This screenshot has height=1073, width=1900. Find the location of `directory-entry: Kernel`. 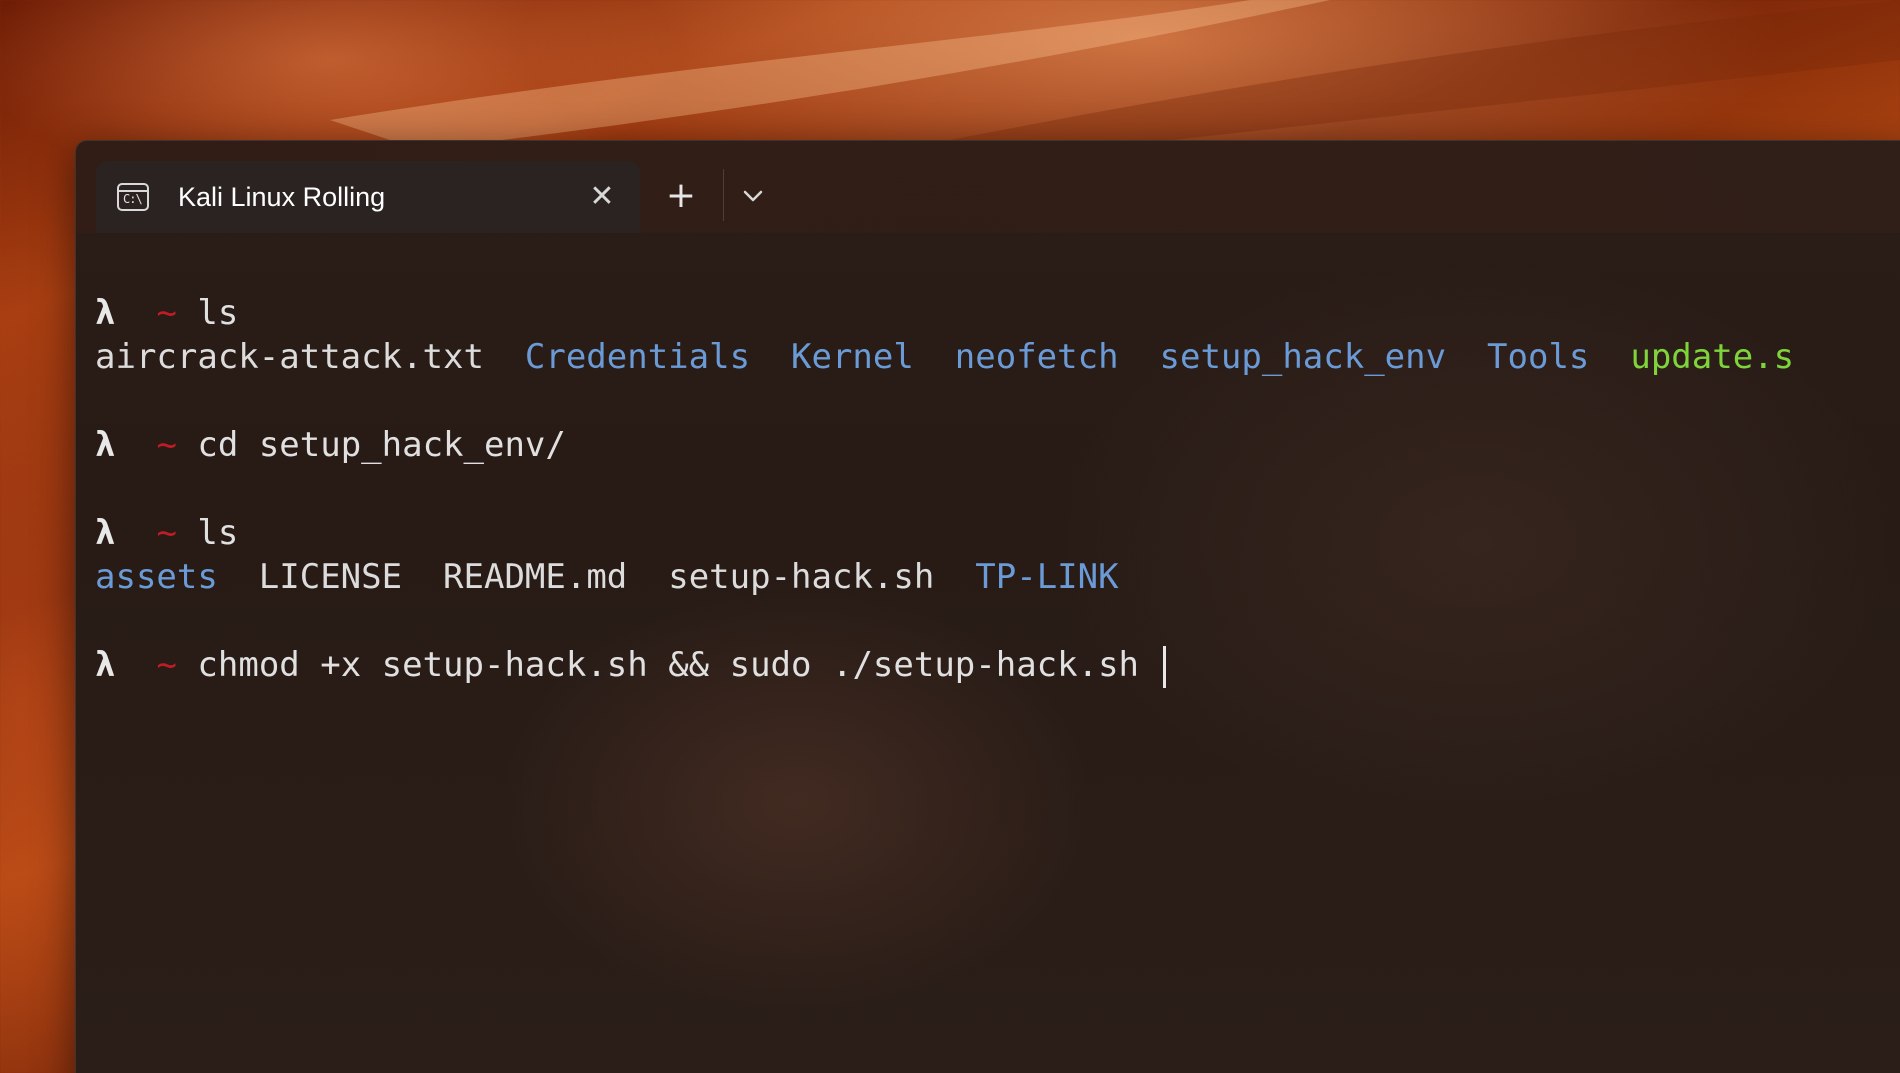

directory-entry: Kernel is located at coordinates (852, 357).